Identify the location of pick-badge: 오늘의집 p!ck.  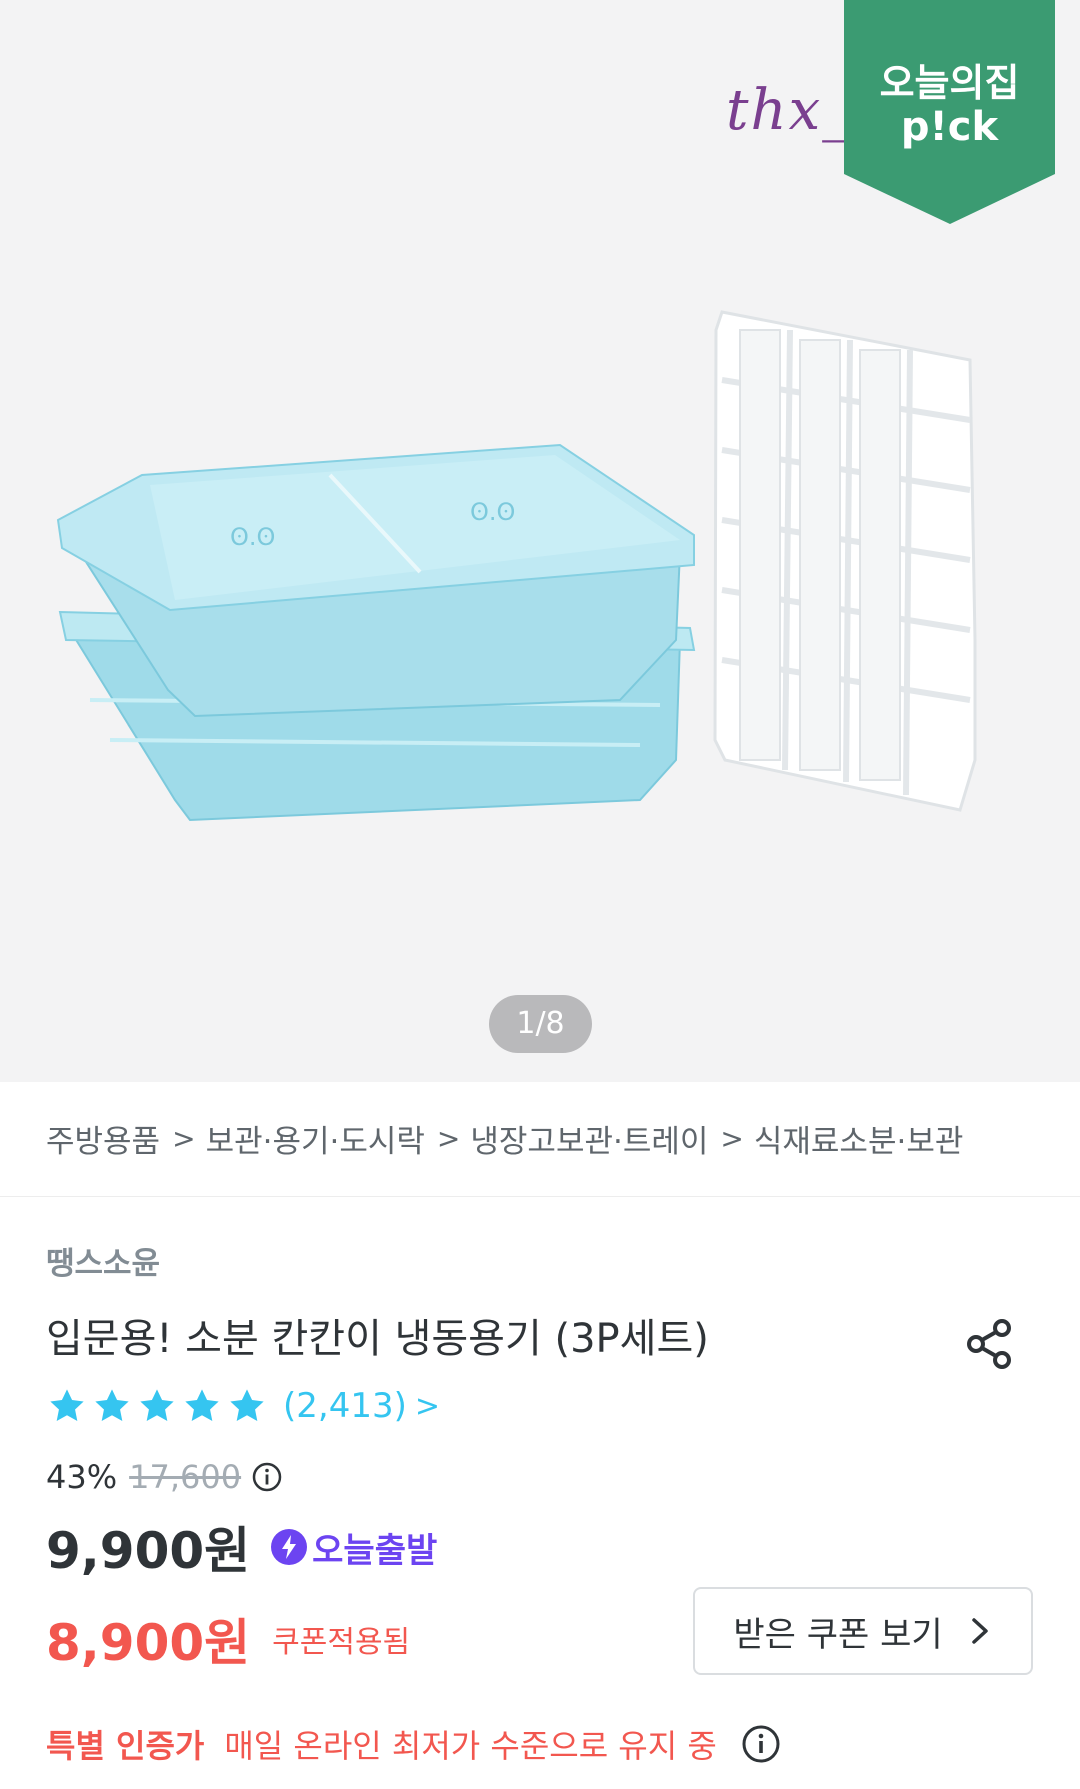
(949, 112).